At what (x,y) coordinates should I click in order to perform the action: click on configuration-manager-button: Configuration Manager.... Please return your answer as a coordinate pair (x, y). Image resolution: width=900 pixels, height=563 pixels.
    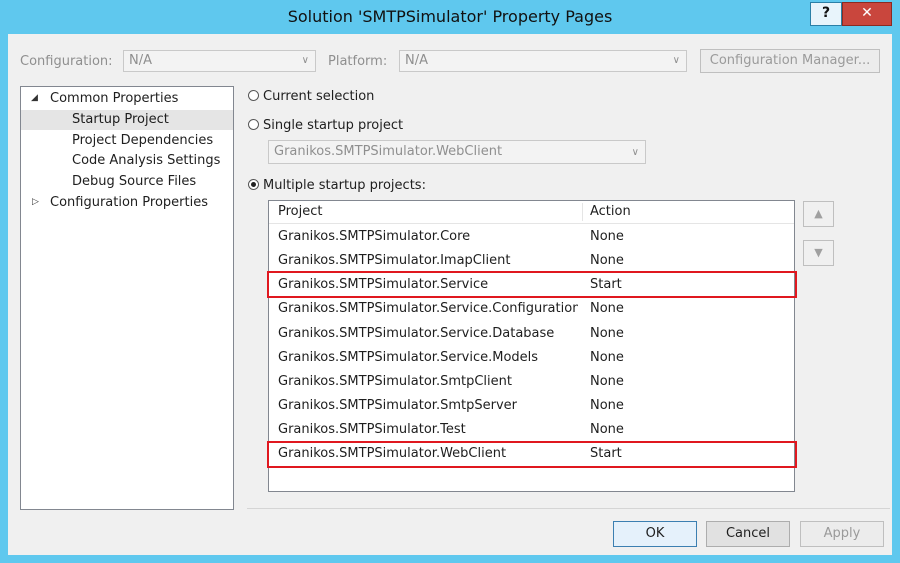
    Looking at the image, I should click on (790, 61).